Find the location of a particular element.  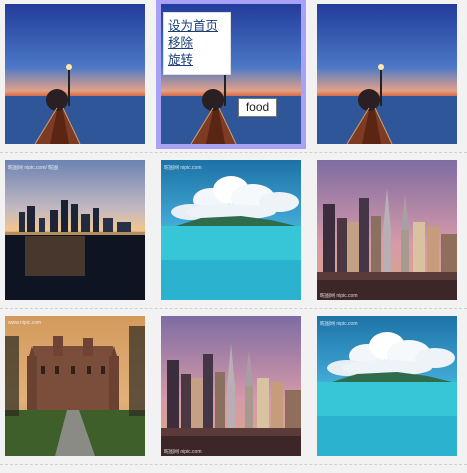

menu-item-set-homepage: 设为首页 is located at coordinates (199, 25).